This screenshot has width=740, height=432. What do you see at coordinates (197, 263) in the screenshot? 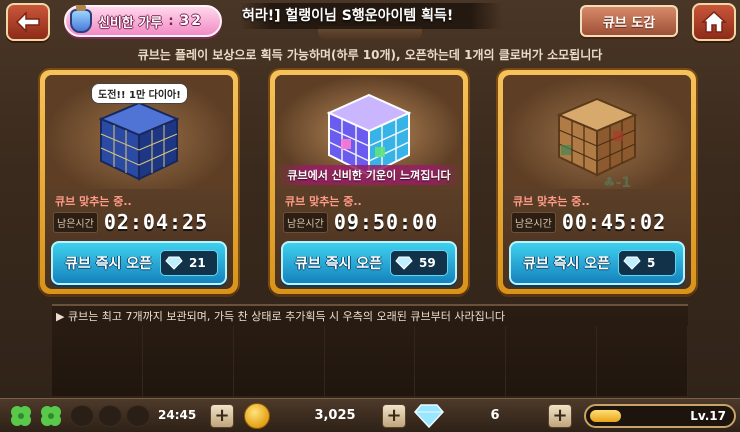
I see `diamond-cost-value: 21` at bounding box center [197, 263].